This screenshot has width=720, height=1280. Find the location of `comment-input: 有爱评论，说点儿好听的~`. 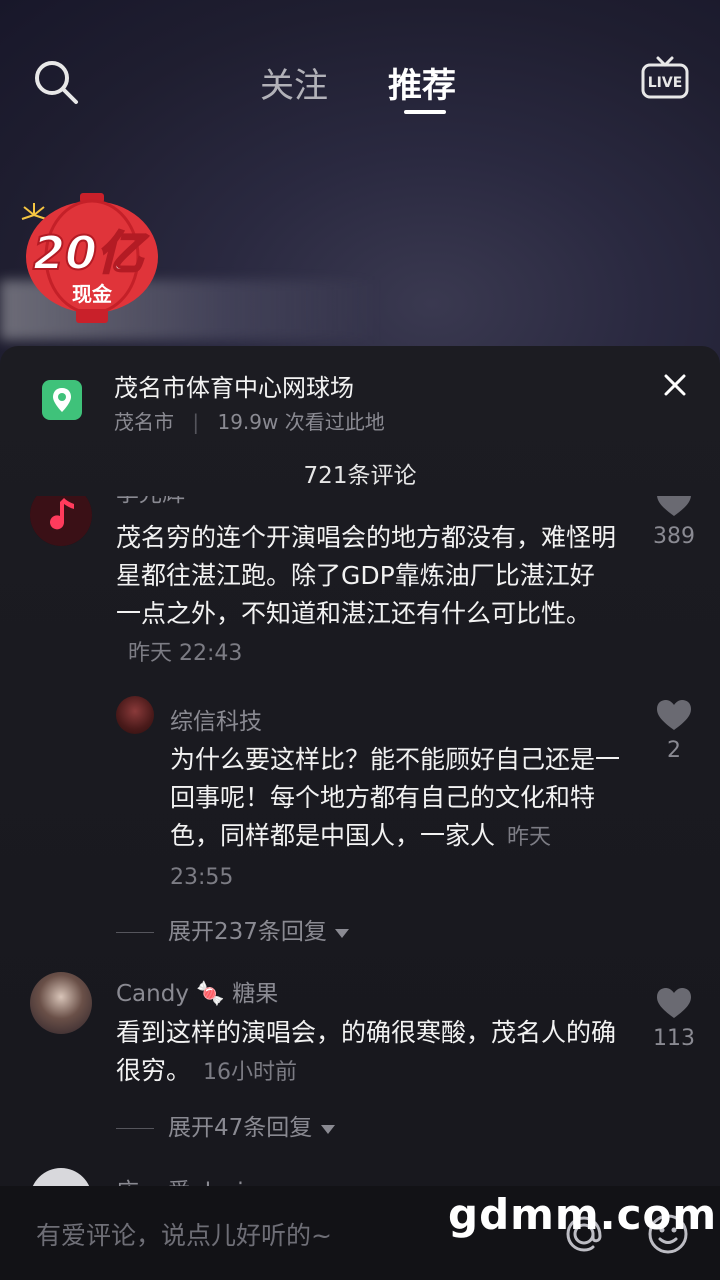

comment-input: 有爱评论，说点儿好听的~ is located at coordinates (184, 1234).